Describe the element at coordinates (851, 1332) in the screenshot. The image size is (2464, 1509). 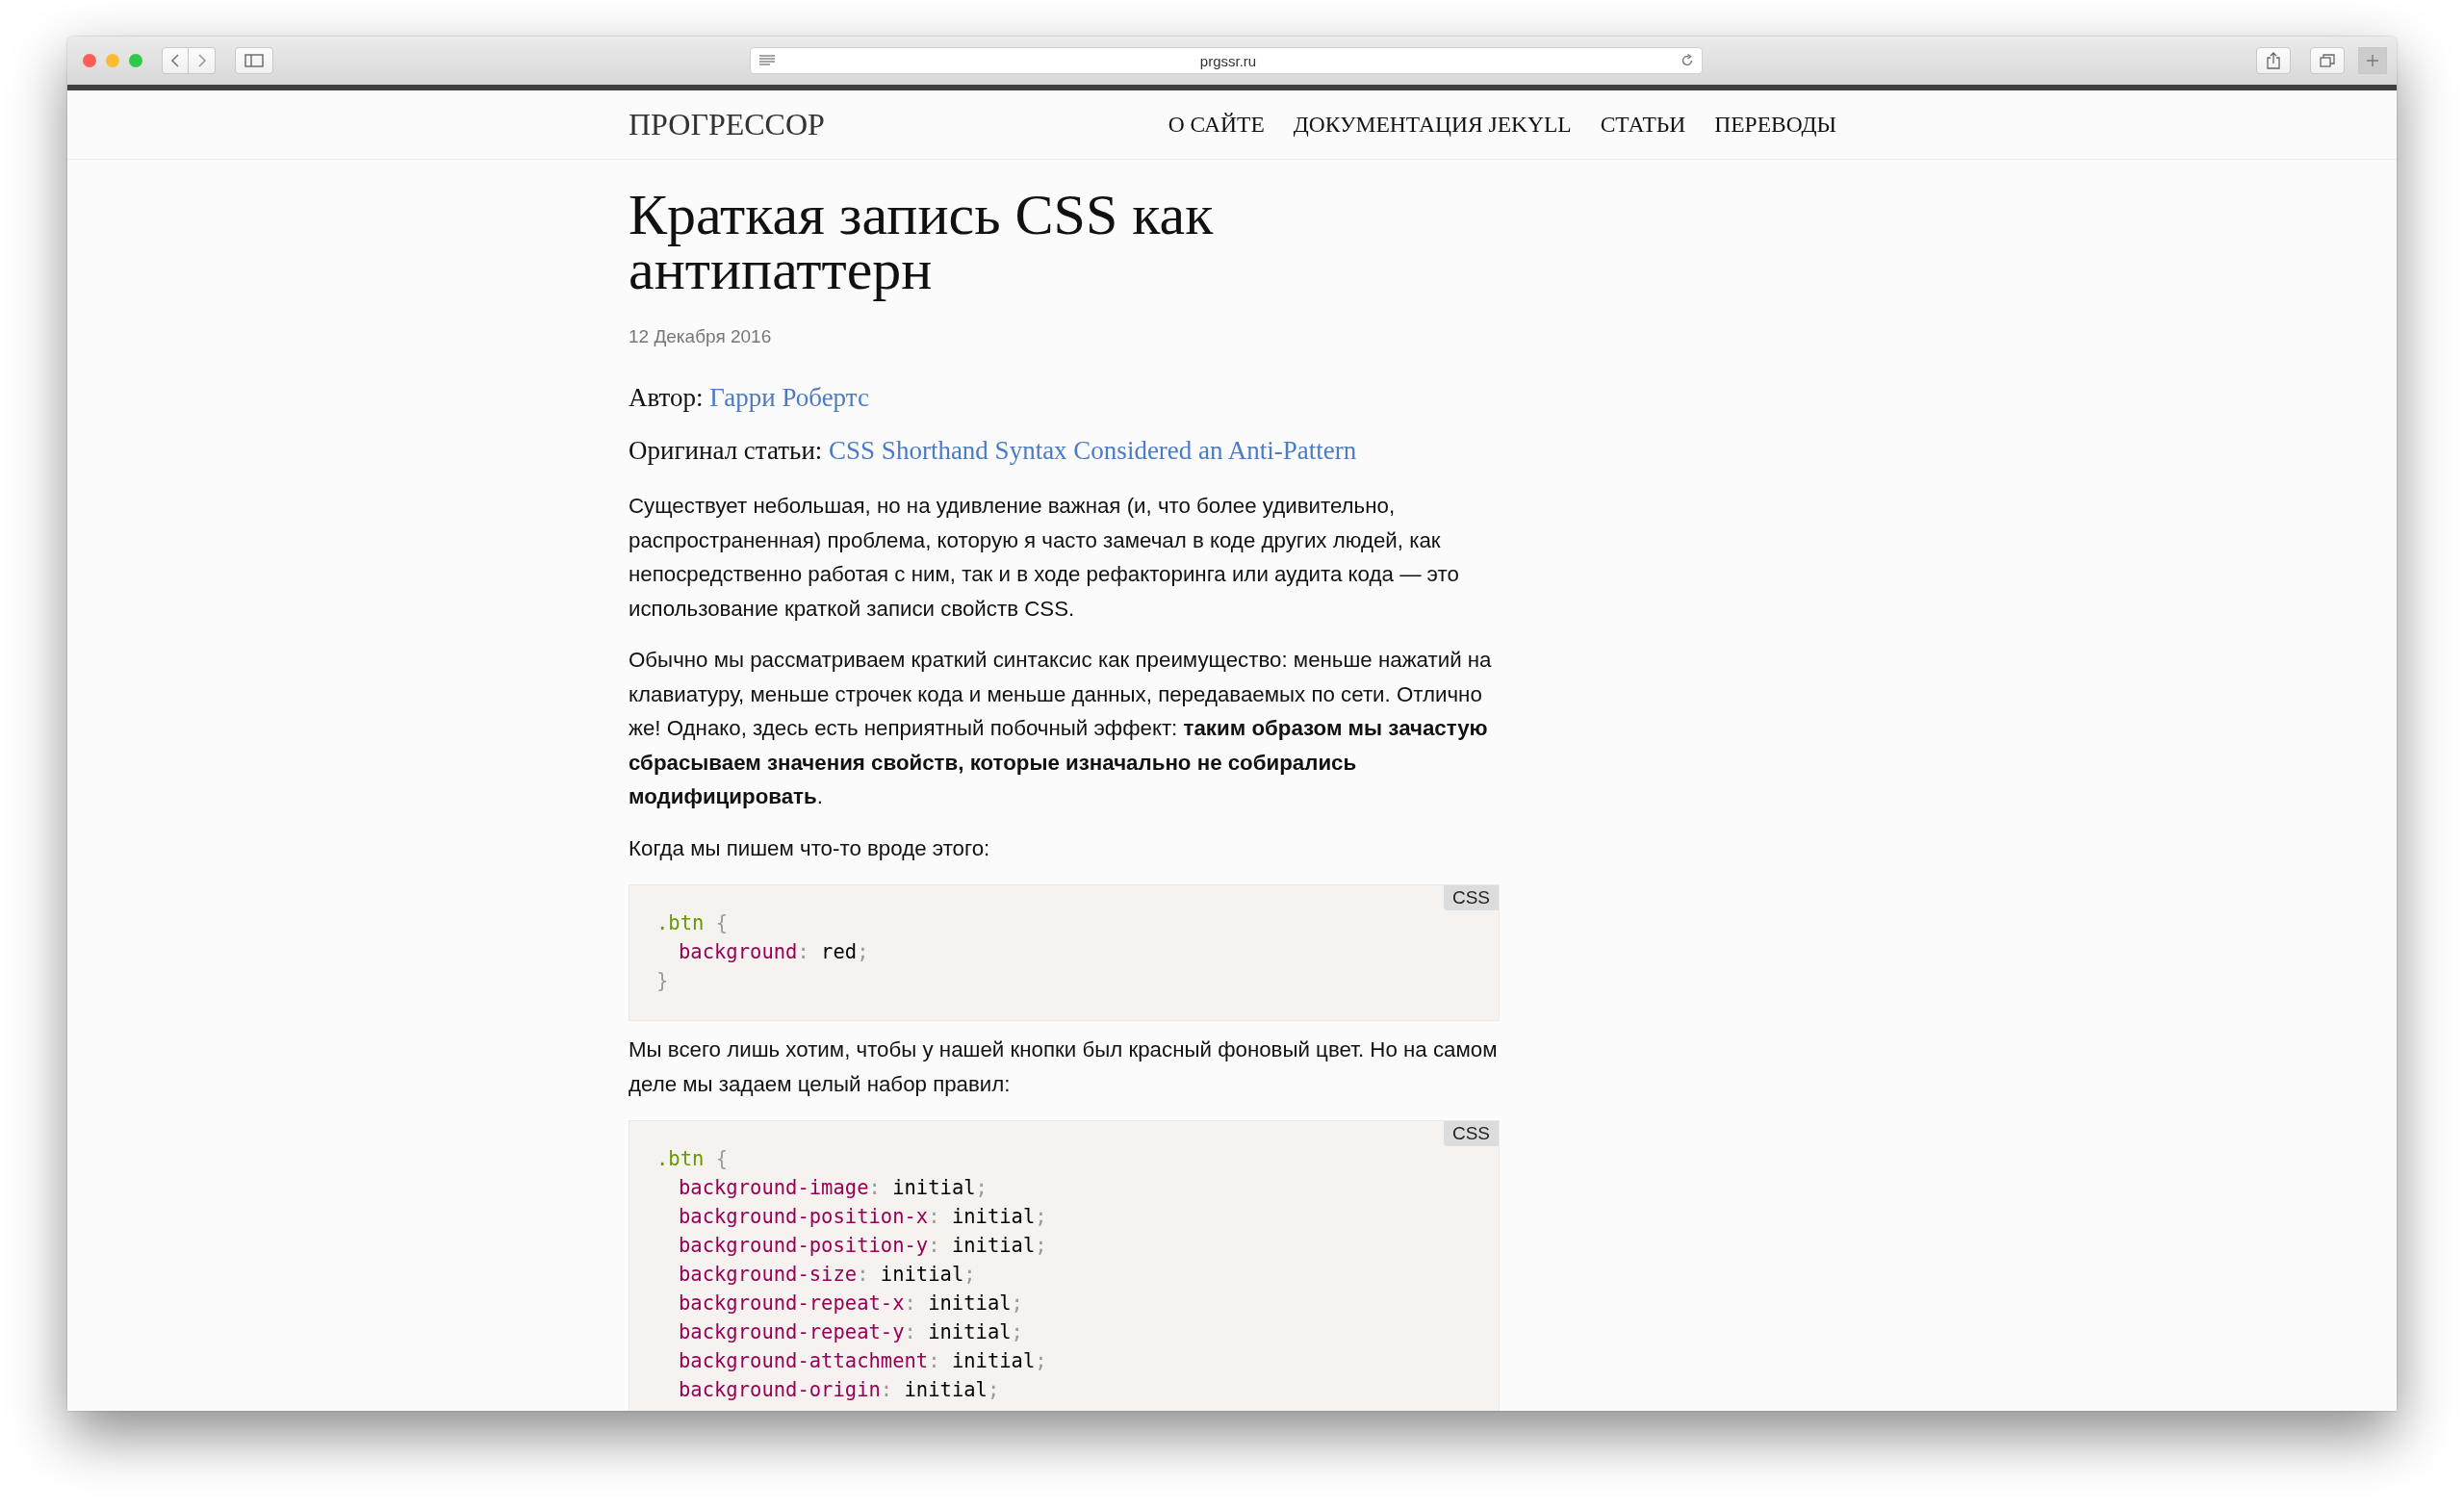
I see `code-line: background-repeat-y: initial;` at that location.